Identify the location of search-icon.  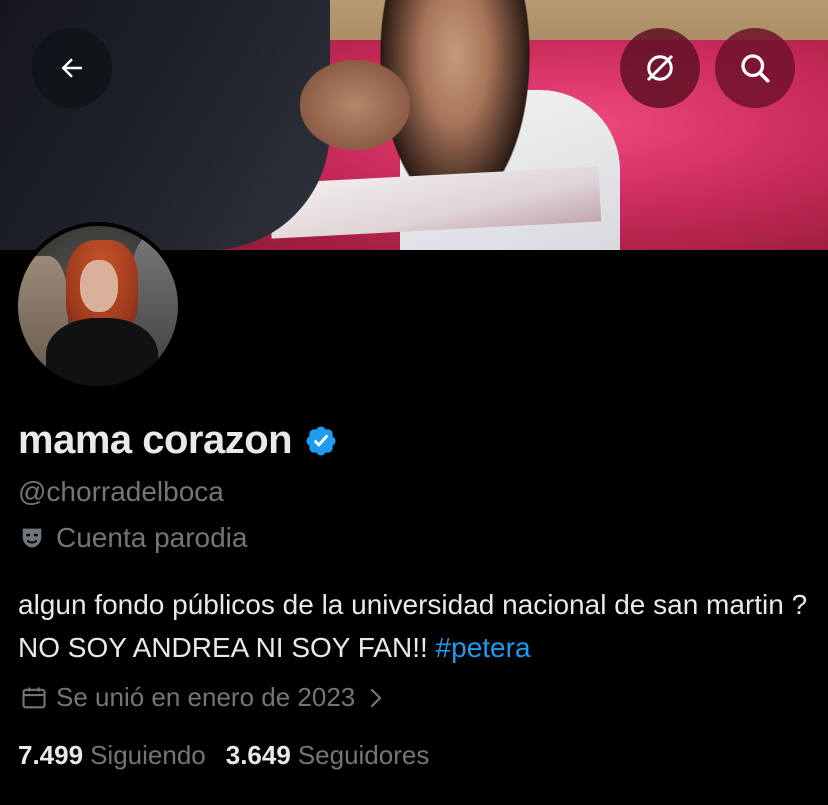
(755, 68).